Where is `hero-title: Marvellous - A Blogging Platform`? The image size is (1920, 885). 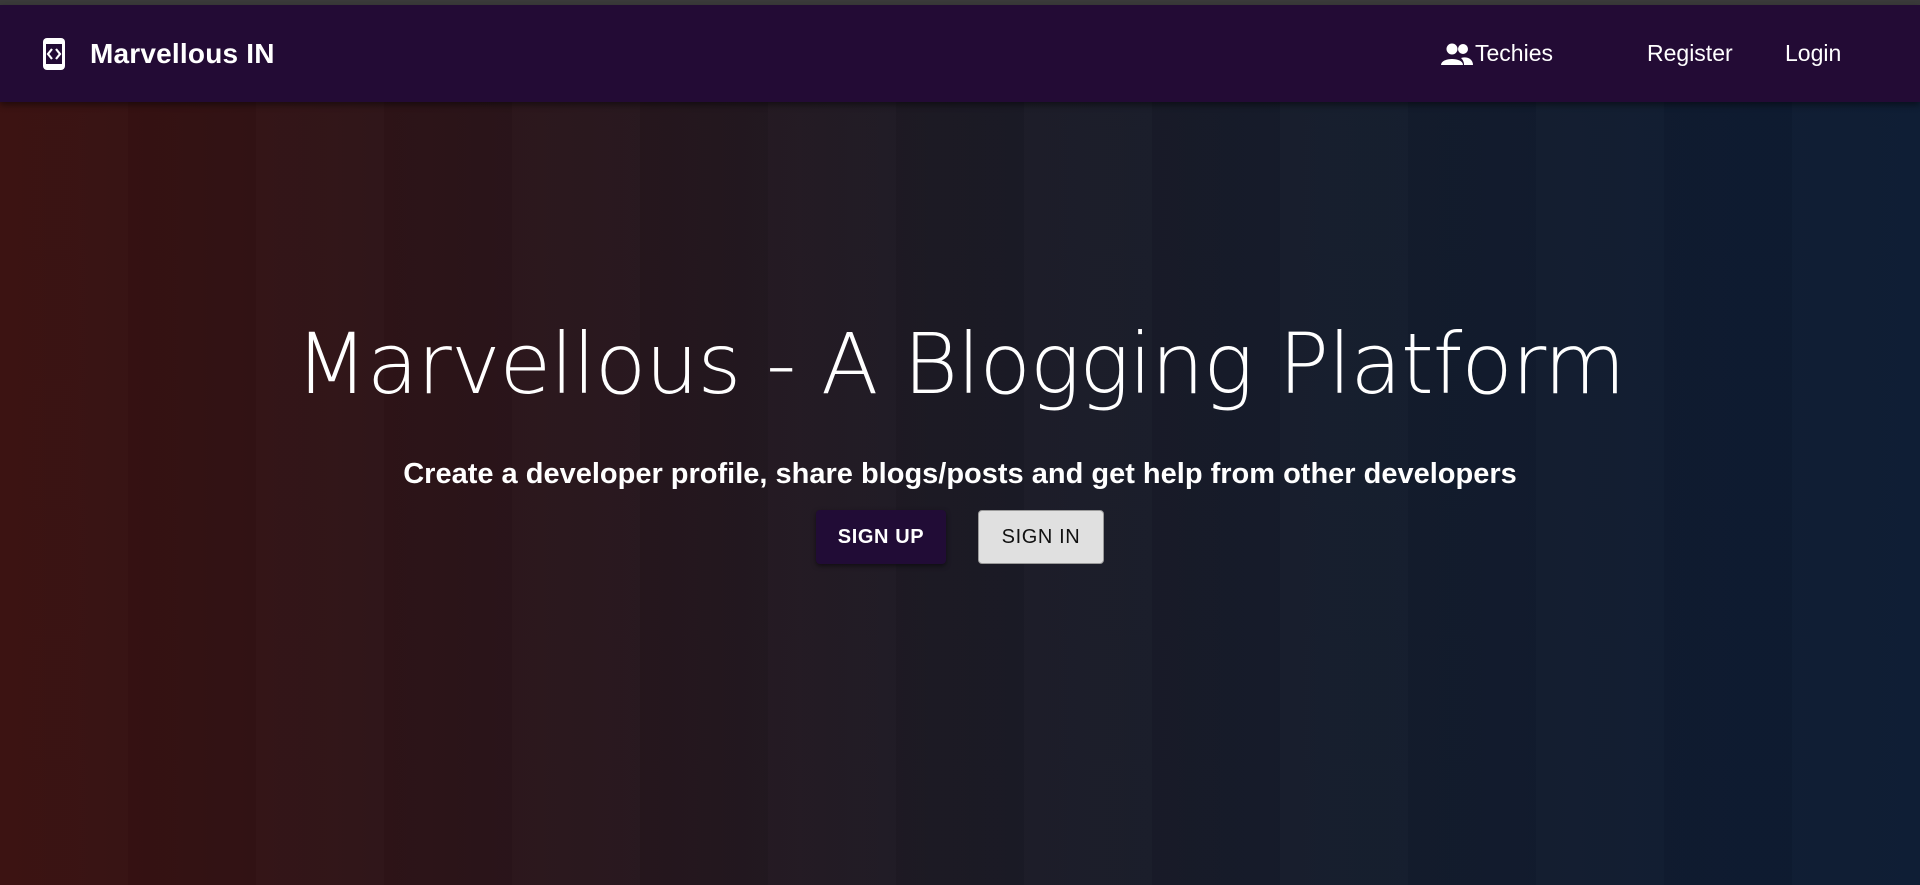
hero-title: Marvellous - A Blogging Platform is located at coordinates (960, 364).